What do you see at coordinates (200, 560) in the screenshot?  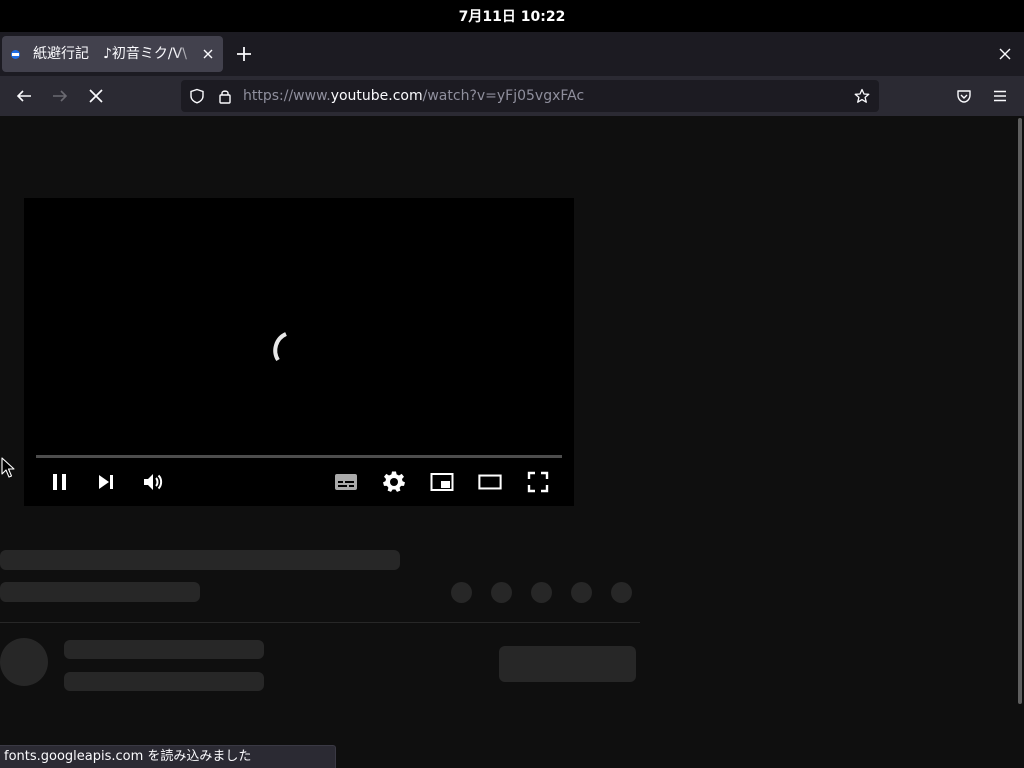 I see `video-title-placeholder` at bounding box center [200, 560].